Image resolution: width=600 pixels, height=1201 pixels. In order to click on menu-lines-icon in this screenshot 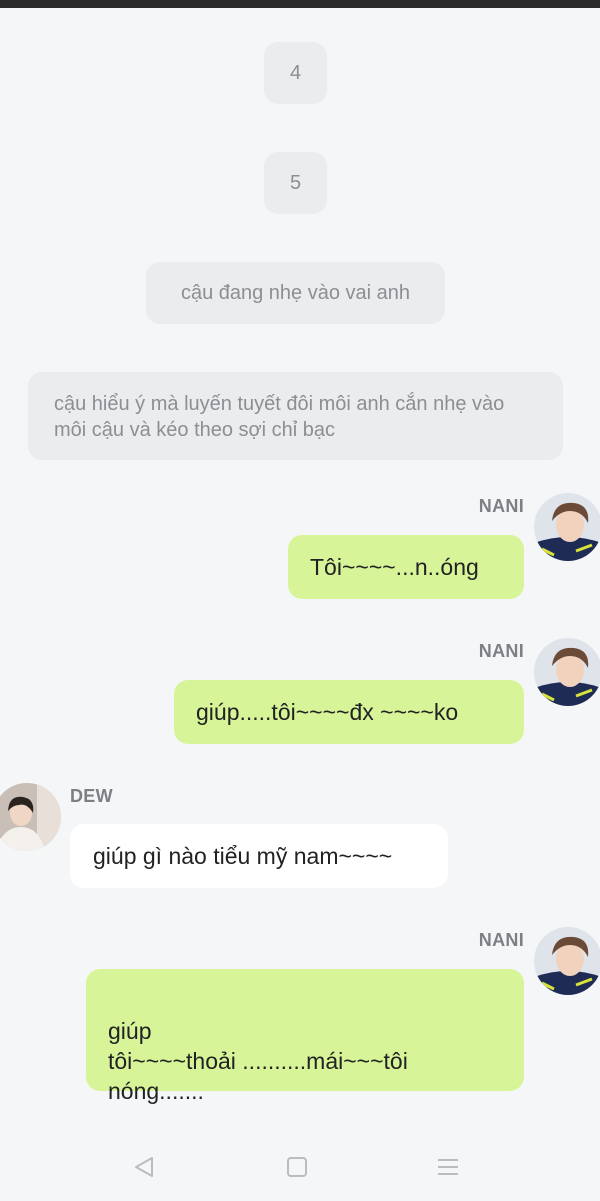, I will do `click(448, 1167)`.